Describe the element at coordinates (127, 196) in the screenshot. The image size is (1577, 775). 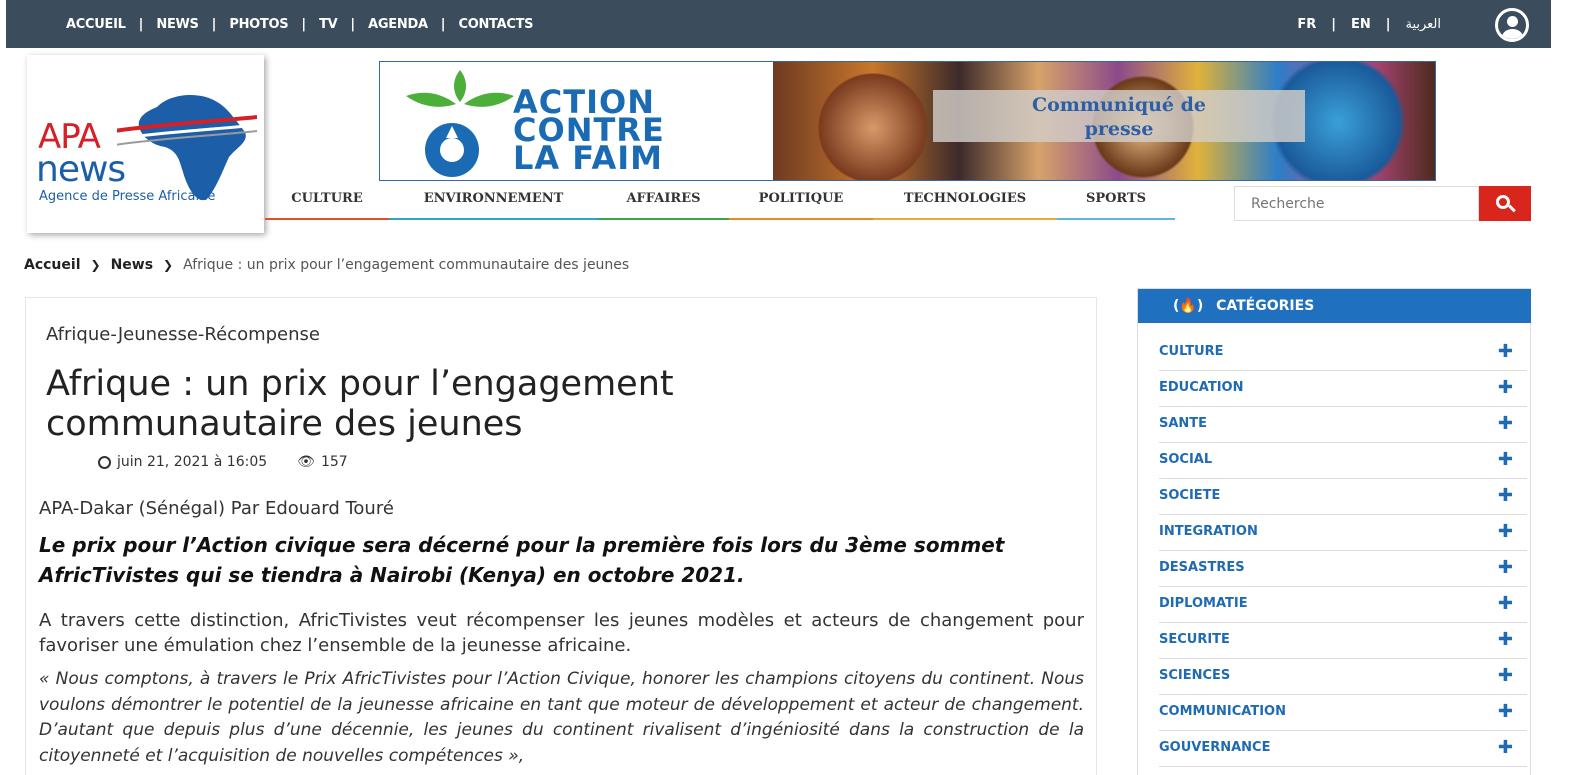
I see `logo-tagline: Agence de Presse Africaine` at that location.